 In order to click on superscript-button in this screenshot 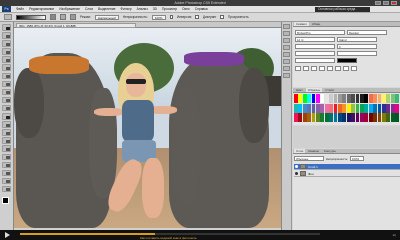, I will do `click(330, 68)`.